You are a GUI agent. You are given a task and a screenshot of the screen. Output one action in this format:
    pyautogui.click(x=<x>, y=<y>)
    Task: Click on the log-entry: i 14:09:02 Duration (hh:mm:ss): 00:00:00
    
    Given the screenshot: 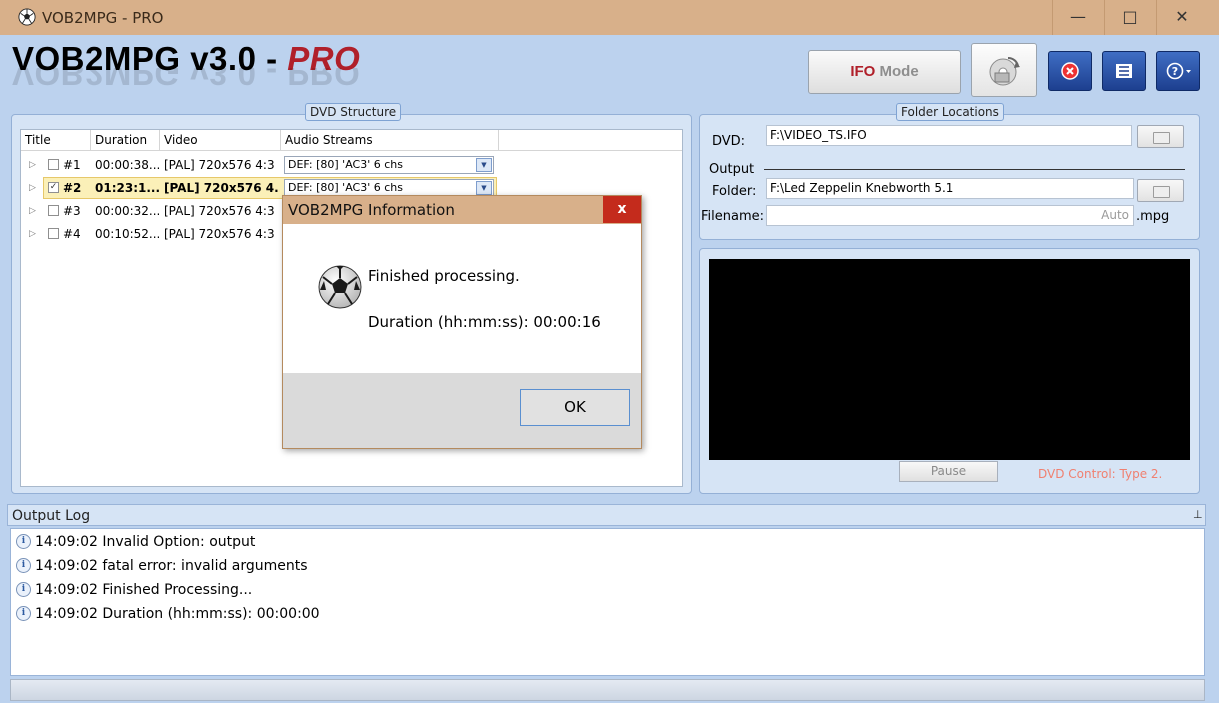 What is the action you would take?
    pyautogui.click(x=168, y=614)
    